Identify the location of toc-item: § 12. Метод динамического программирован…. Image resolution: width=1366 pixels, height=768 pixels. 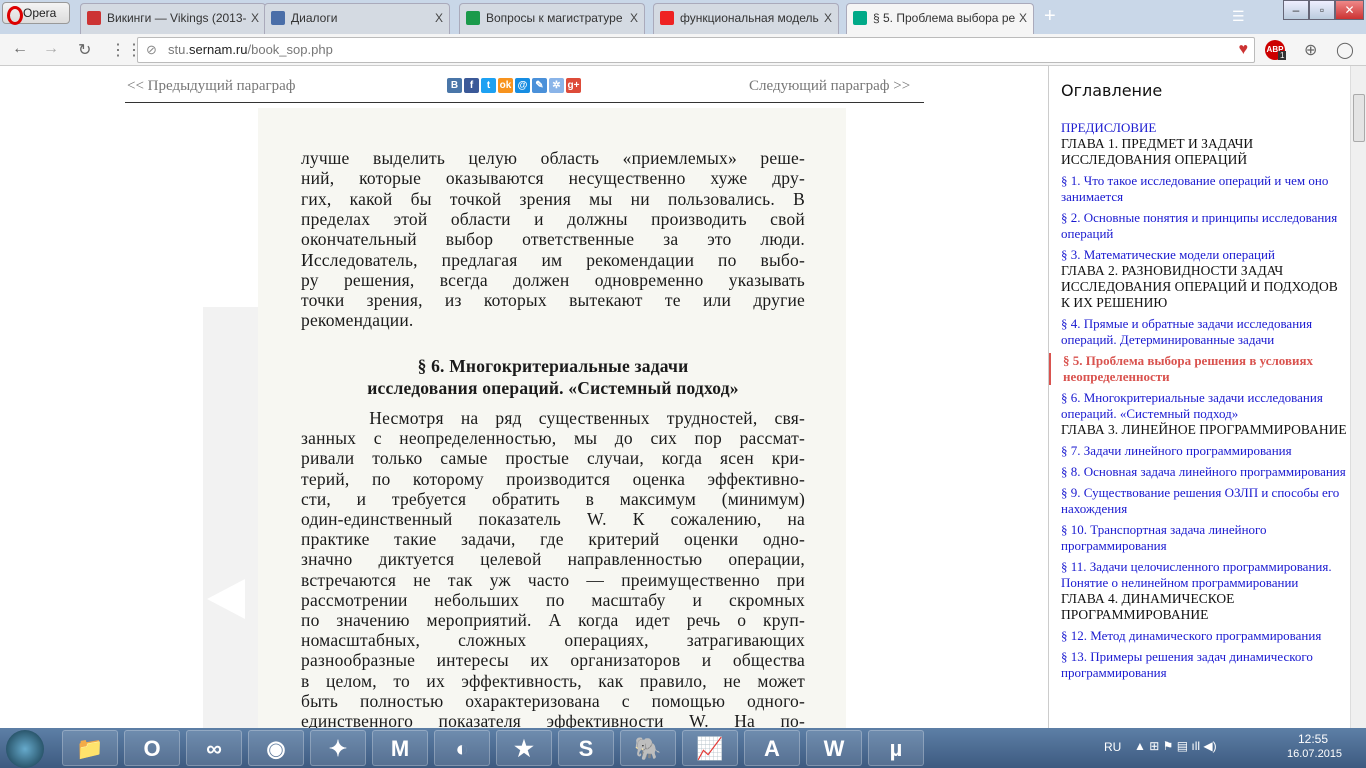
(1205, 636).